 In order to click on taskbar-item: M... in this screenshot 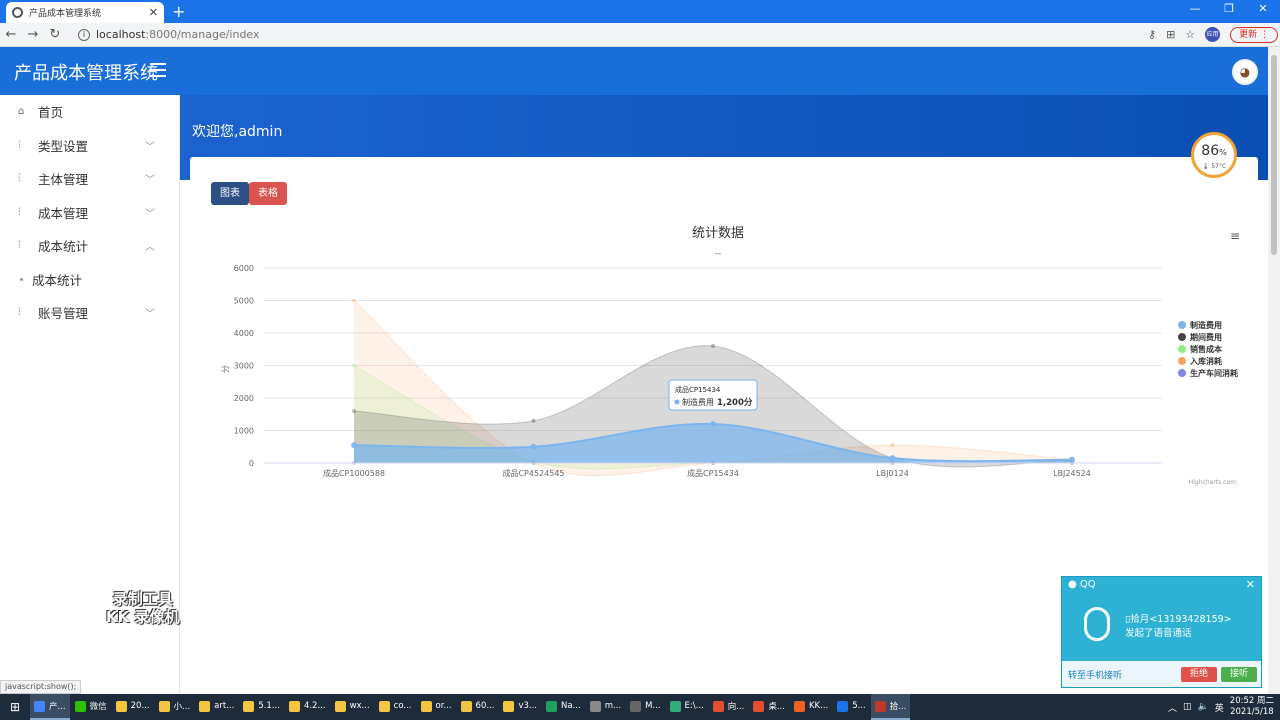, I will do `click(645, 707)`.